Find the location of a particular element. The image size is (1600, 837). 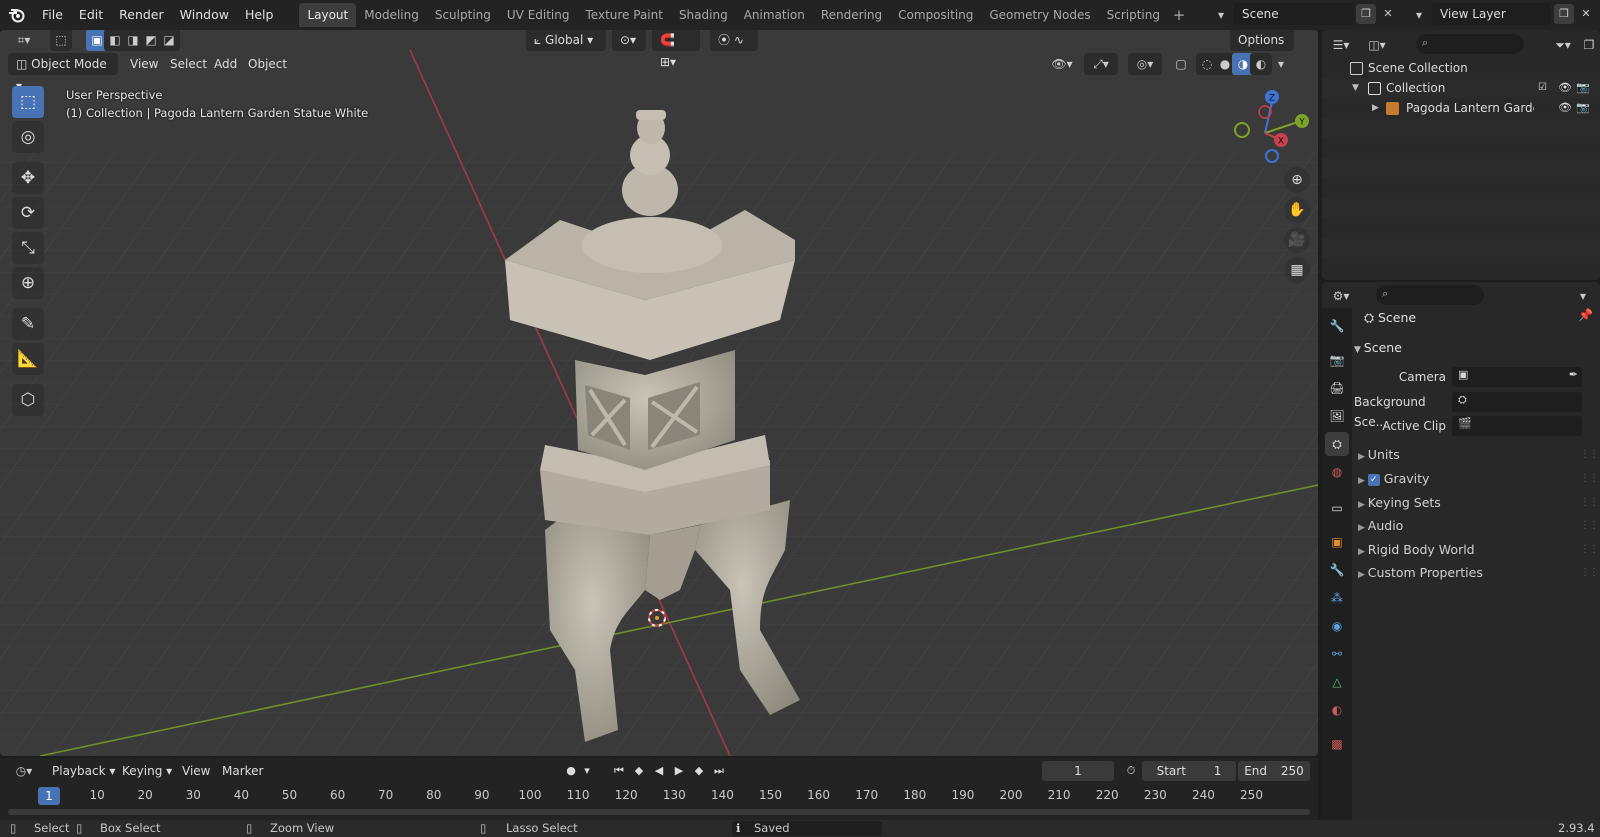

tab-sculpting: Sculpting is located at coordinates (463, 15).